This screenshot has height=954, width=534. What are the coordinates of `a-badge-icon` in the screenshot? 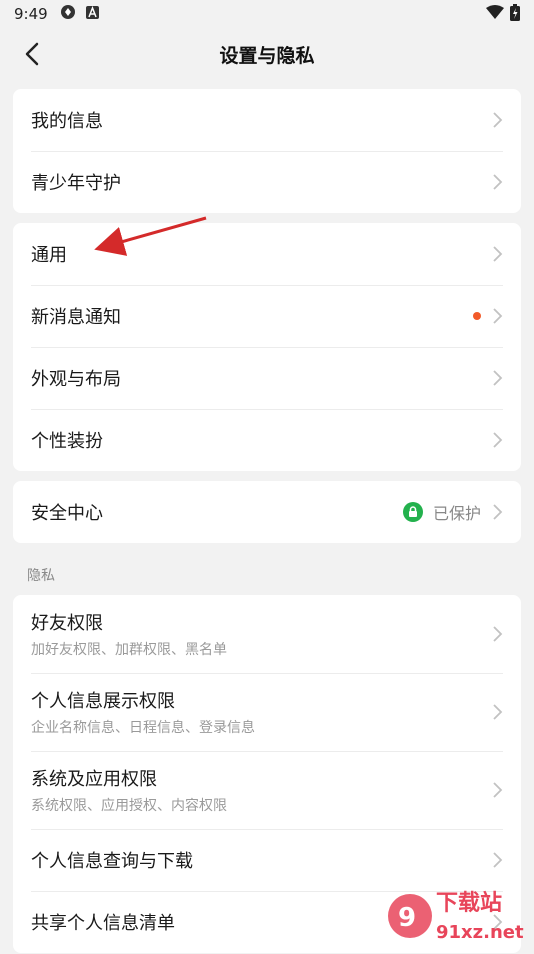 It's located at (92, 14).